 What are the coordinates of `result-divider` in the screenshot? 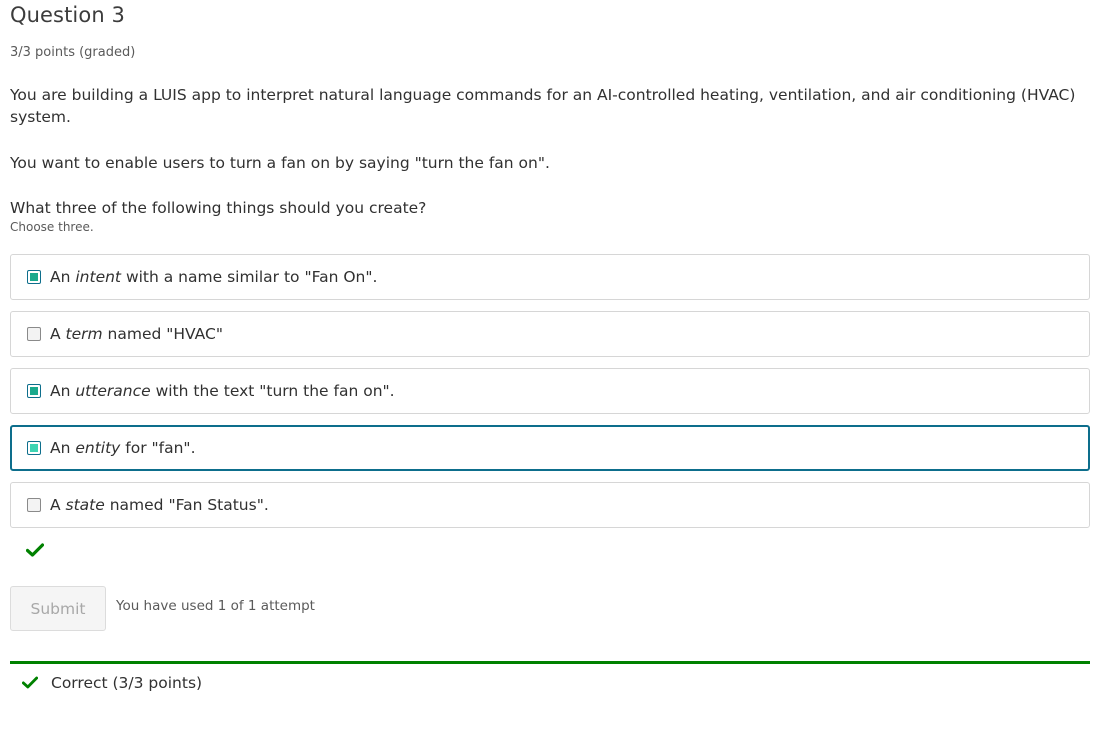 It's located at (550, 662).